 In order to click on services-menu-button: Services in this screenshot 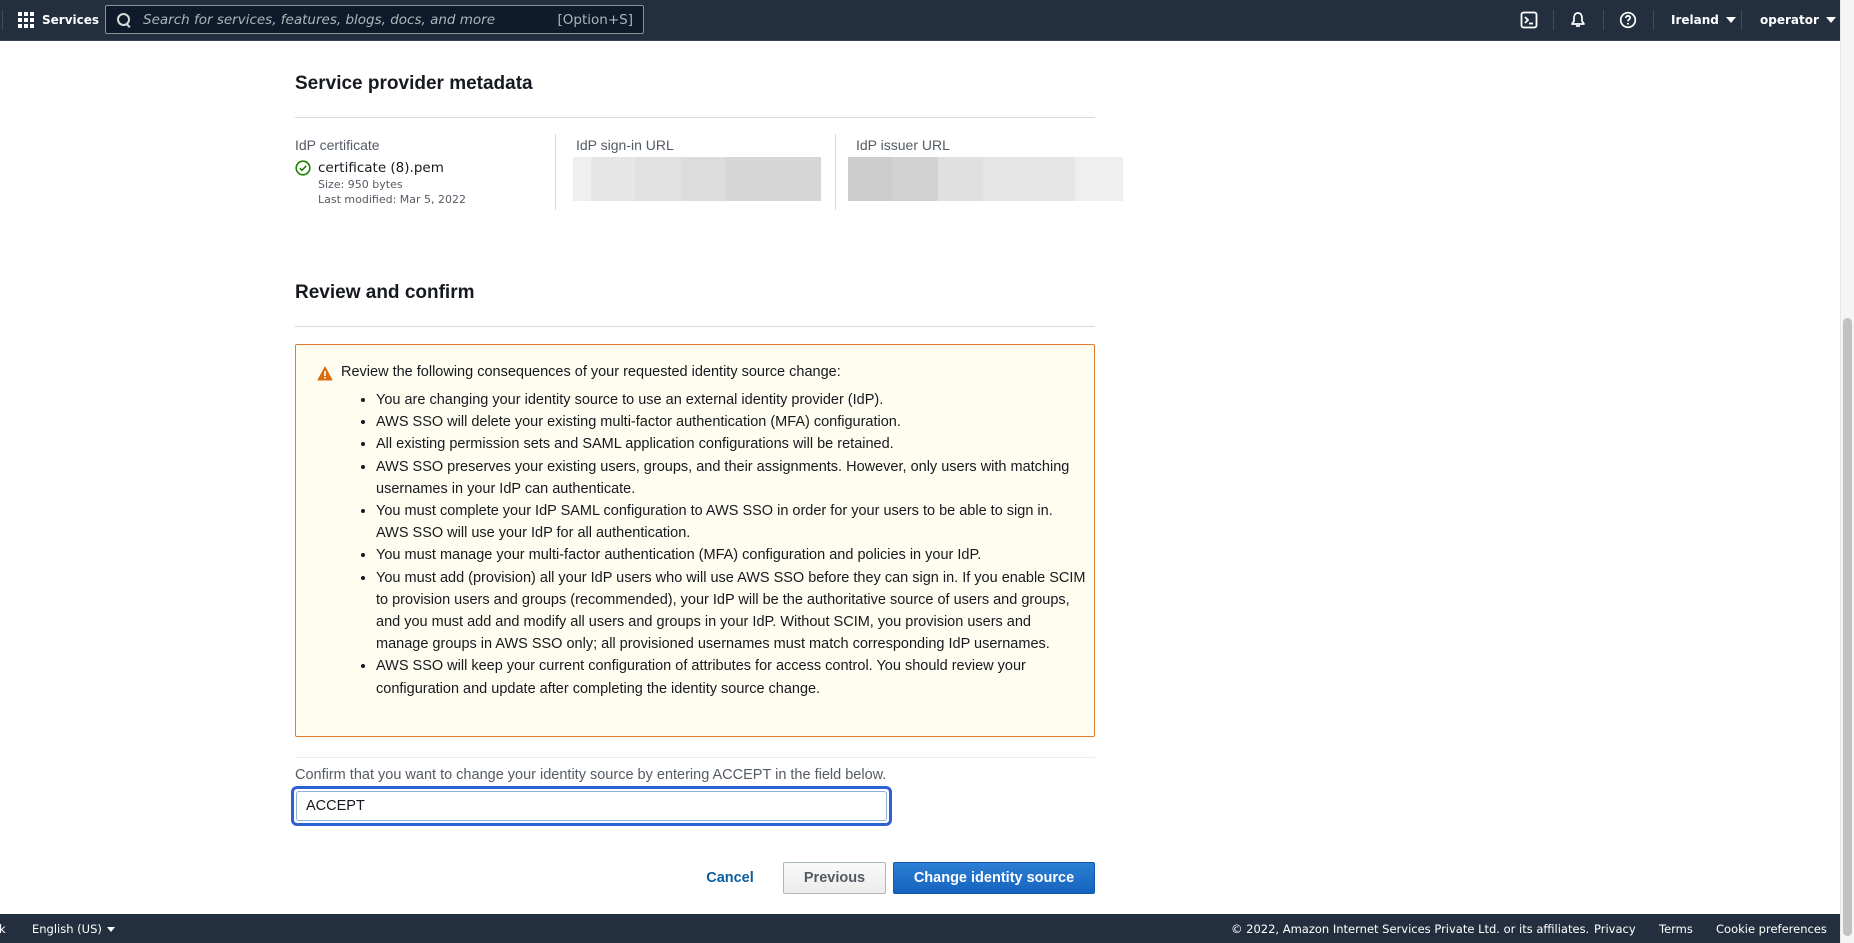, I will do `click(58, 20)`.